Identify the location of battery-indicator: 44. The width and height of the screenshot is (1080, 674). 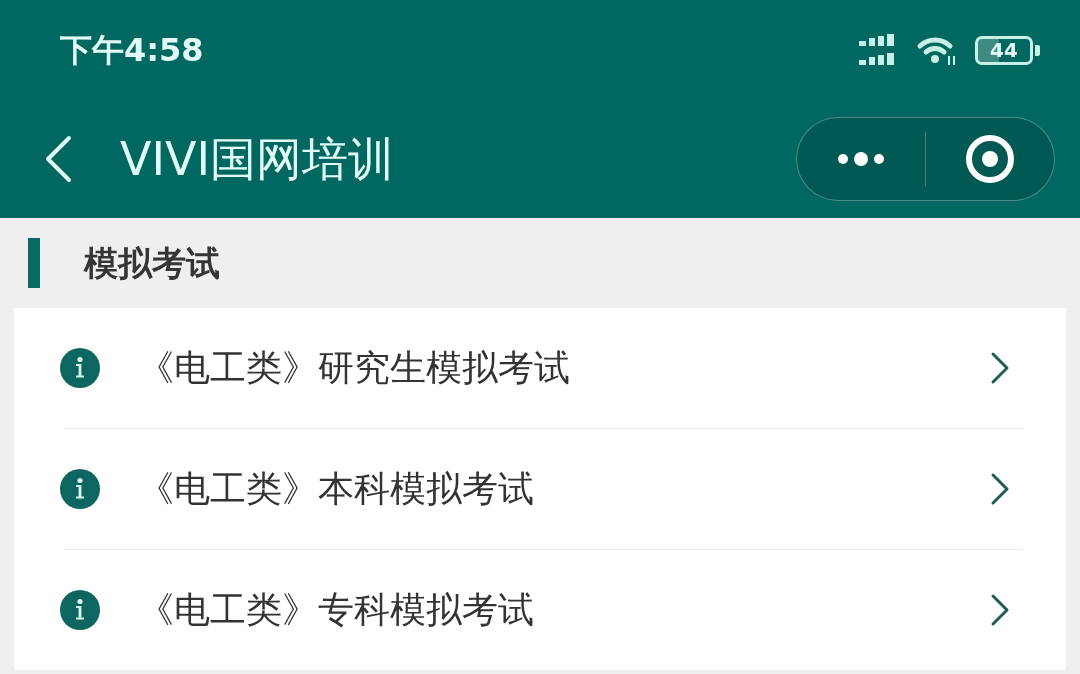
(1007, 50).